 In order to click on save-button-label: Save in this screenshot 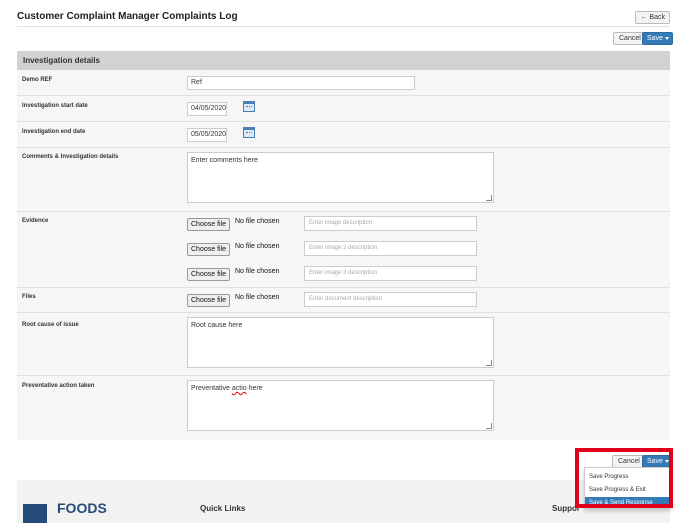, I will do `click(655, 38)`.